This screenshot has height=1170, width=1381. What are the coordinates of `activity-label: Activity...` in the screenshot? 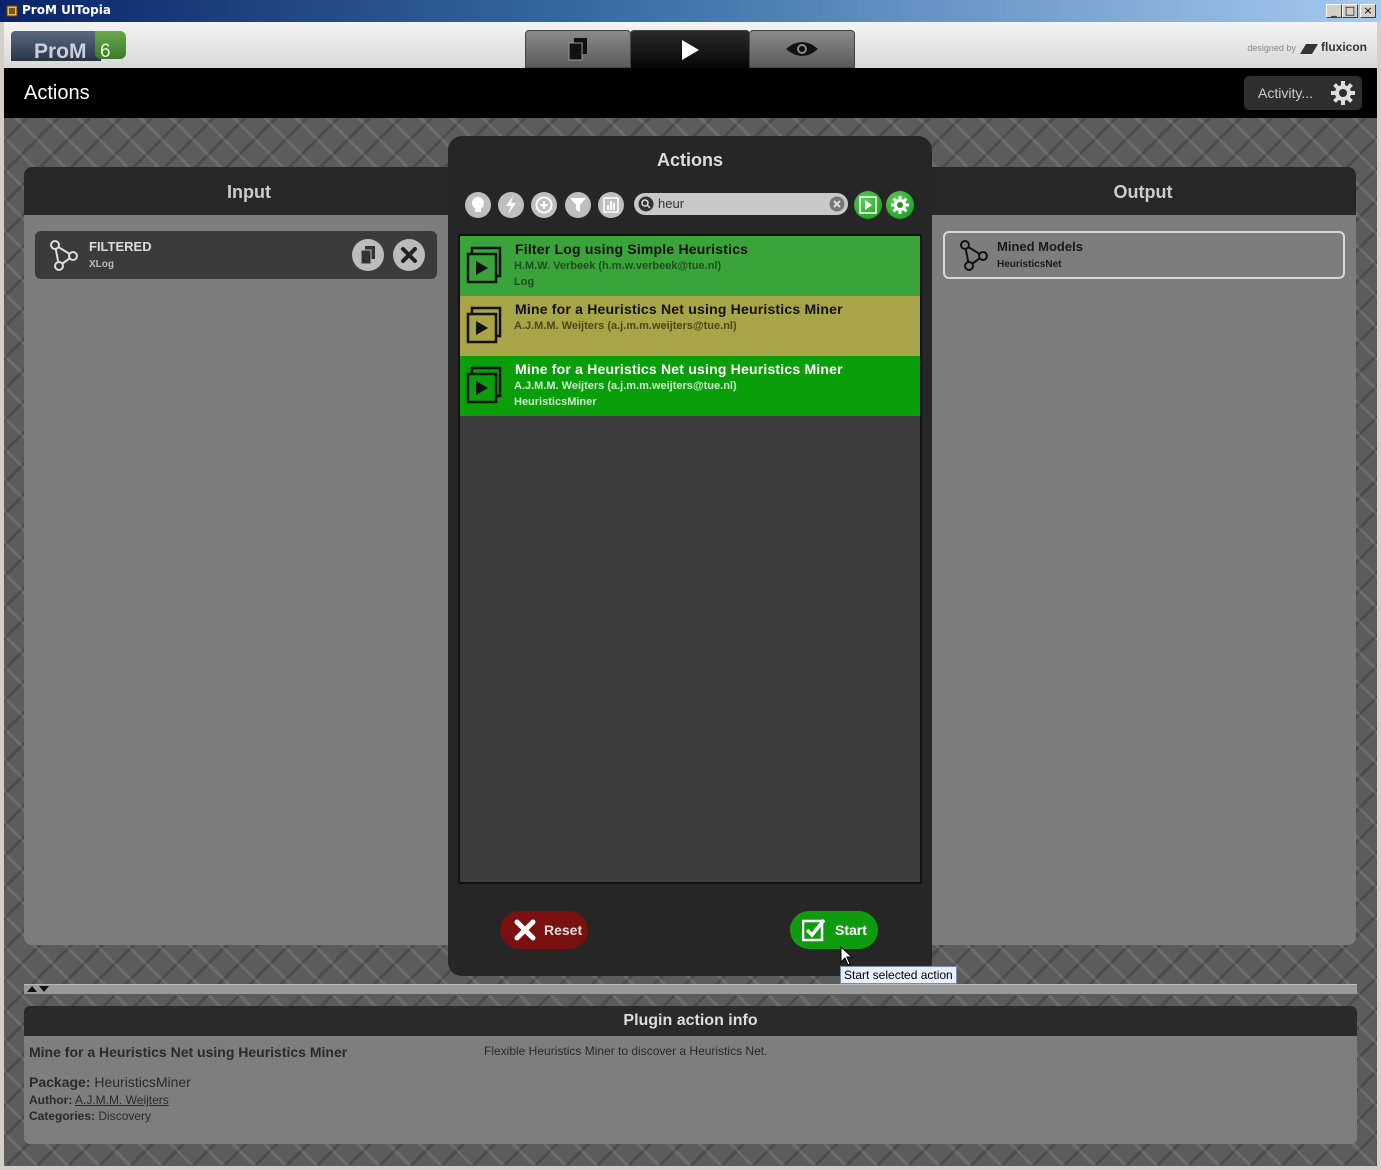 It's located at (1285, 93).